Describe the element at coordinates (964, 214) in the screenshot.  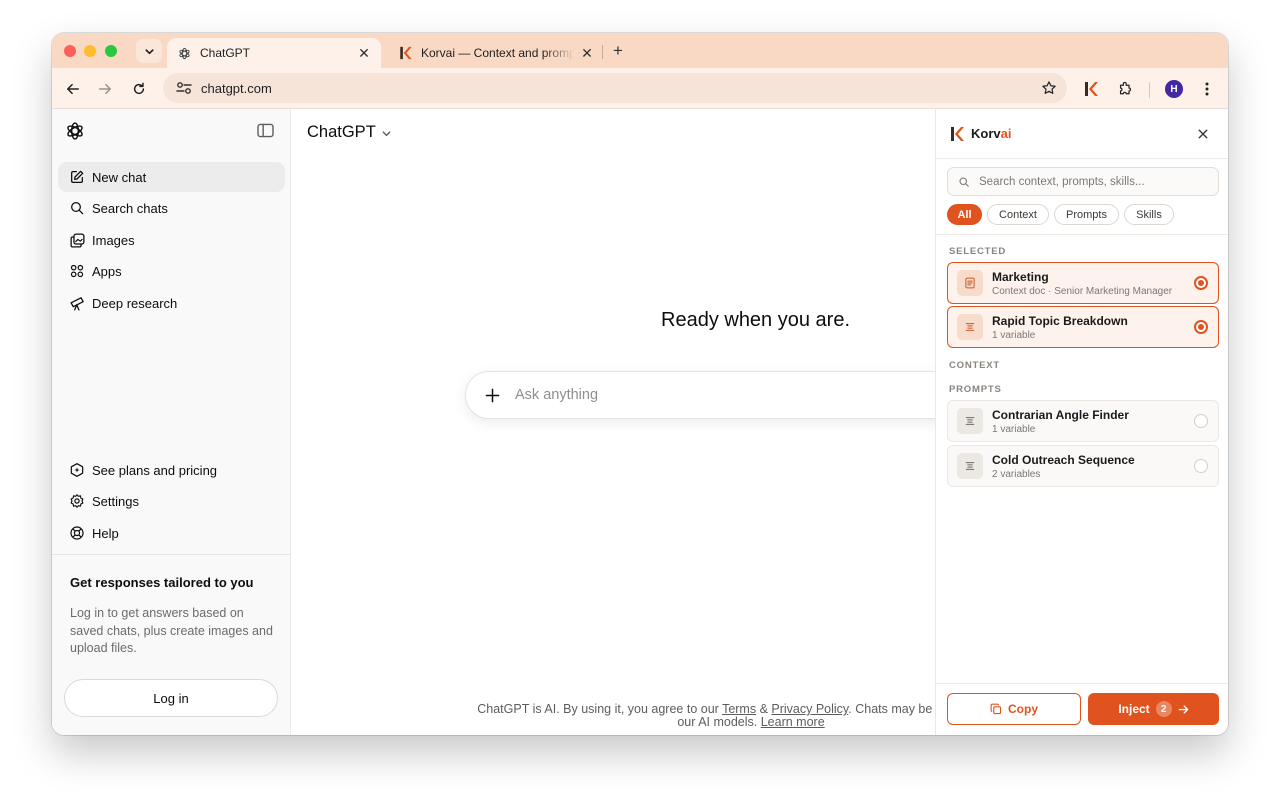
I see `filter-chip-all: All` at that location.